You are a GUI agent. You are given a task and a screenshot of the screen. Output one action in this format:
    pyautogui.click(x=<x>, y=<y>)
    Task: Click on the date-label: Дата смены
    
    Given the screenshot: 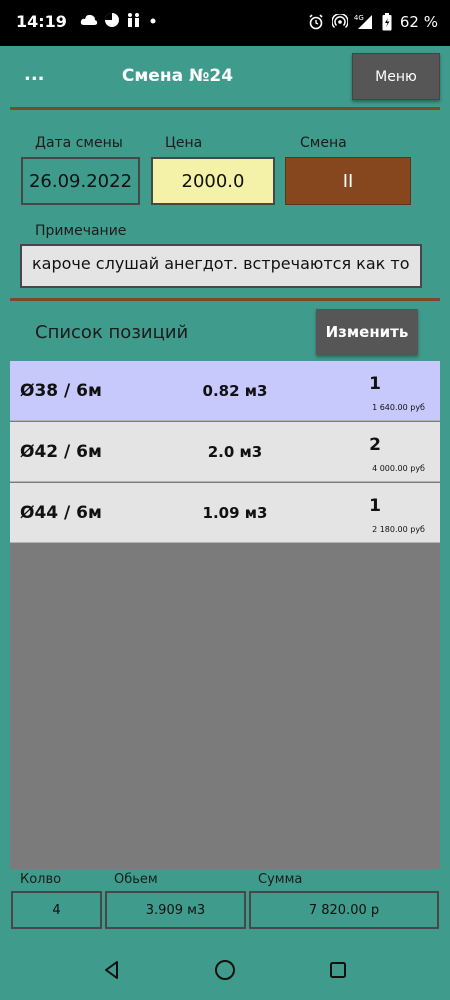 What is the action you would take?
    pyautogui.click(x=79, y=143)
    